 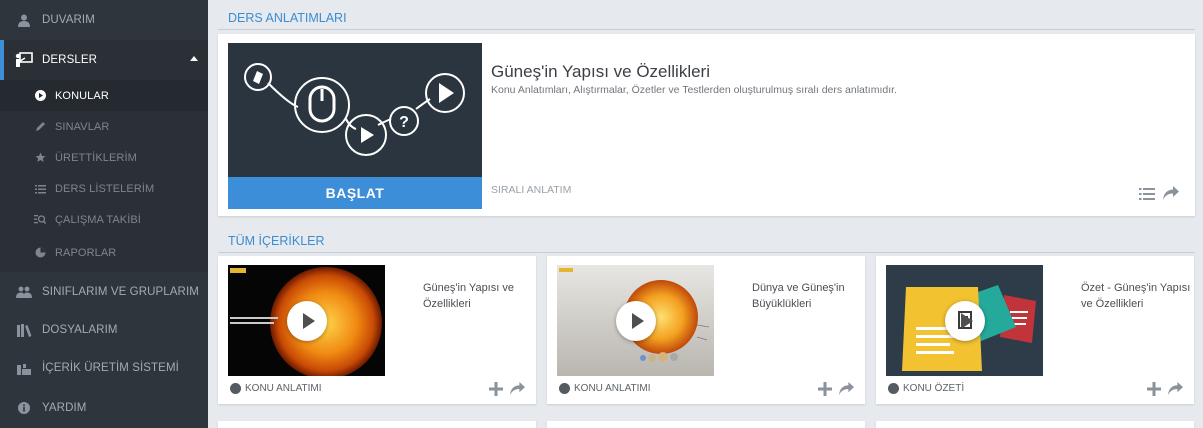 I want to click on books-icon, so click(x=24, y=330).